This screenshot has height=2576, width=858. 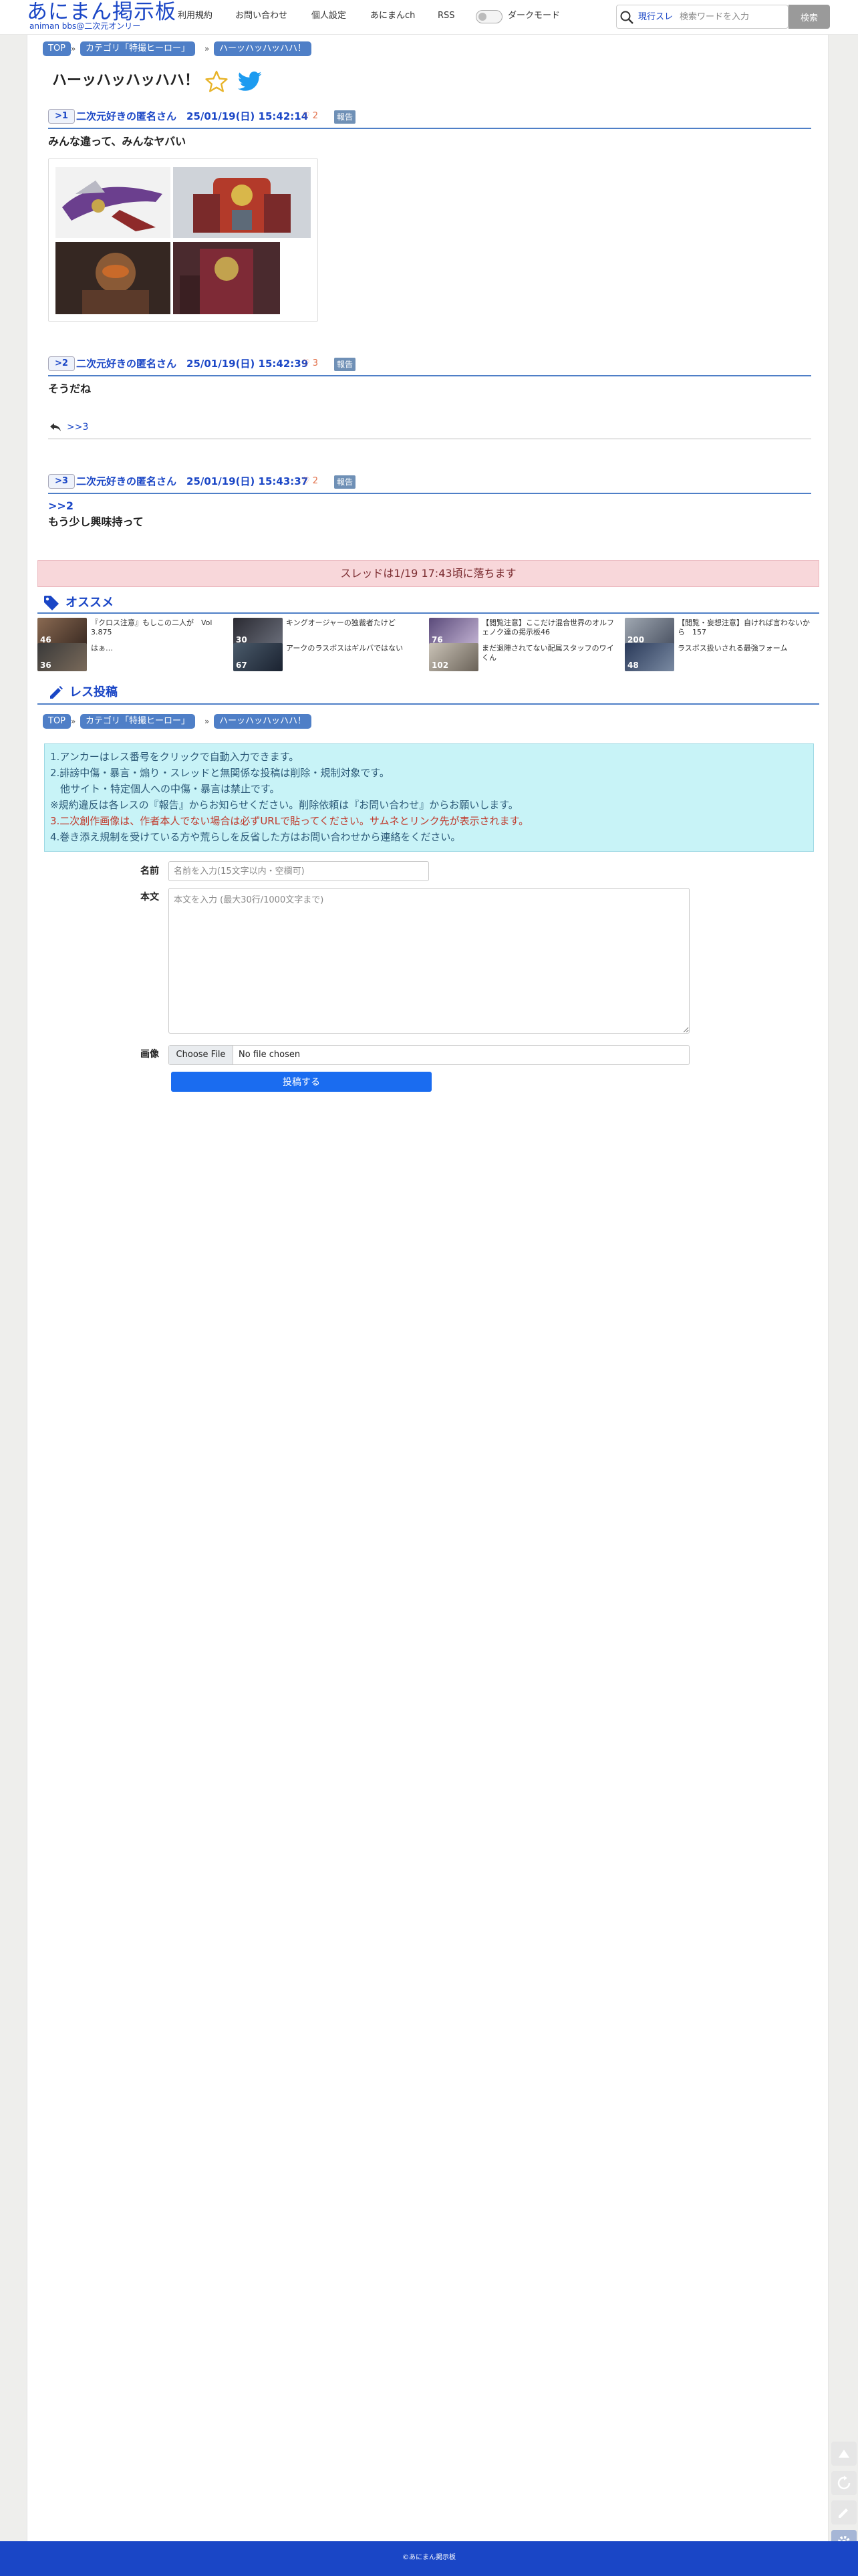 I want to click on recommend-thumbnail: 48, so click(x=649, y=657).